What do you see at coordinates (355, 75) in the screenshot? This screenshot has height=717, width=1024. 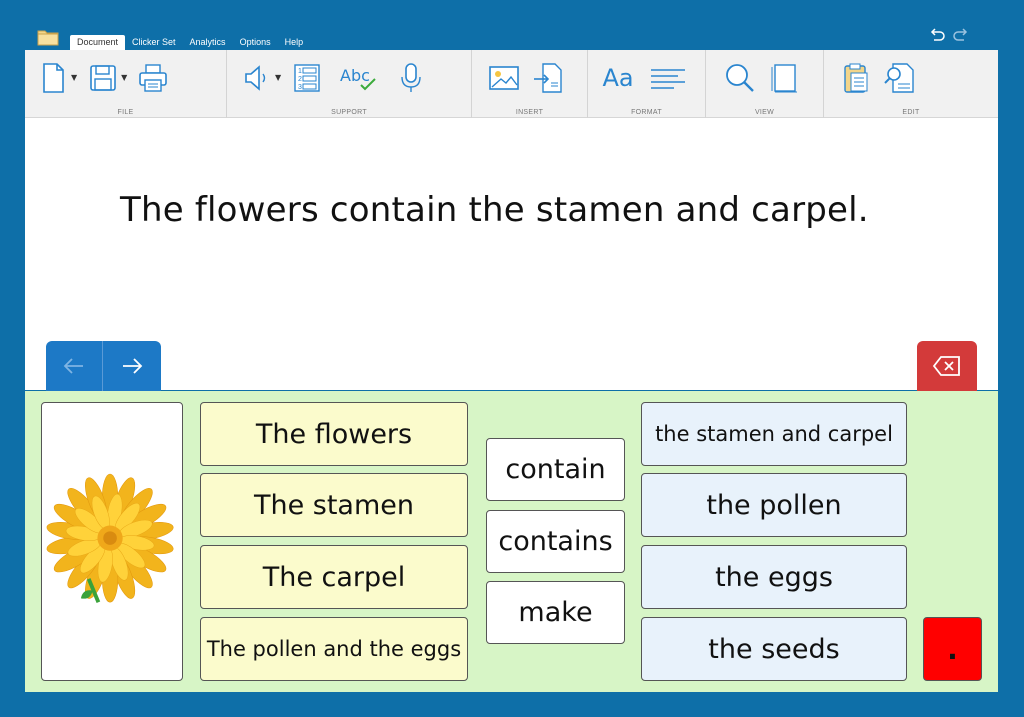 I see `svg-text: Abc` at bounding box center [355, 75].